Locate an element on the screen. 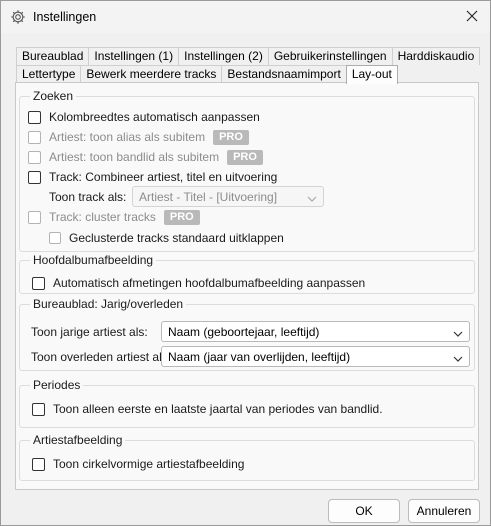 The image size is (491, 526). group-title-hoofdalbum: Hoofdalbumafbeelding is located at coordinates (93, 260).